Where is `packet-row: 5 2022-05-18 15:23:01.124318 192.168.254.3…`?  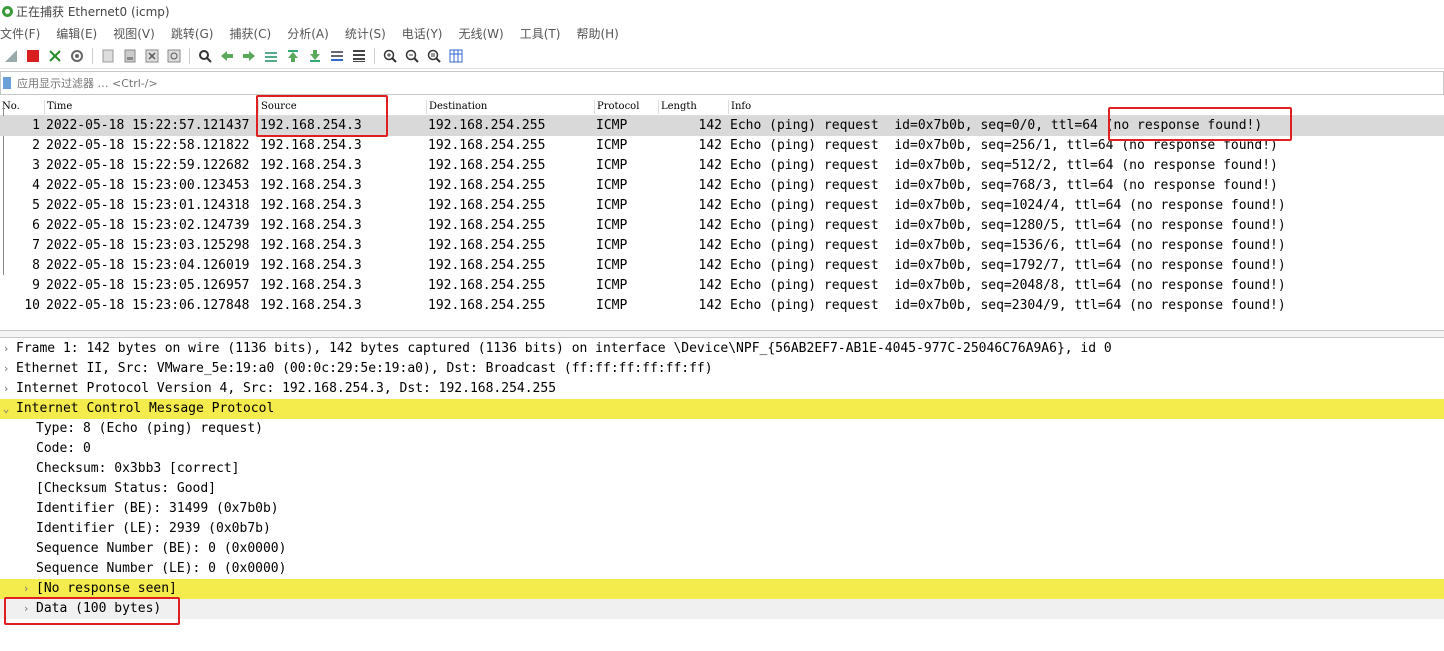 packet-row: 5 2022-05-18 15:23:01.124318 192.168.254.3… is located at coordinates (722, 206).